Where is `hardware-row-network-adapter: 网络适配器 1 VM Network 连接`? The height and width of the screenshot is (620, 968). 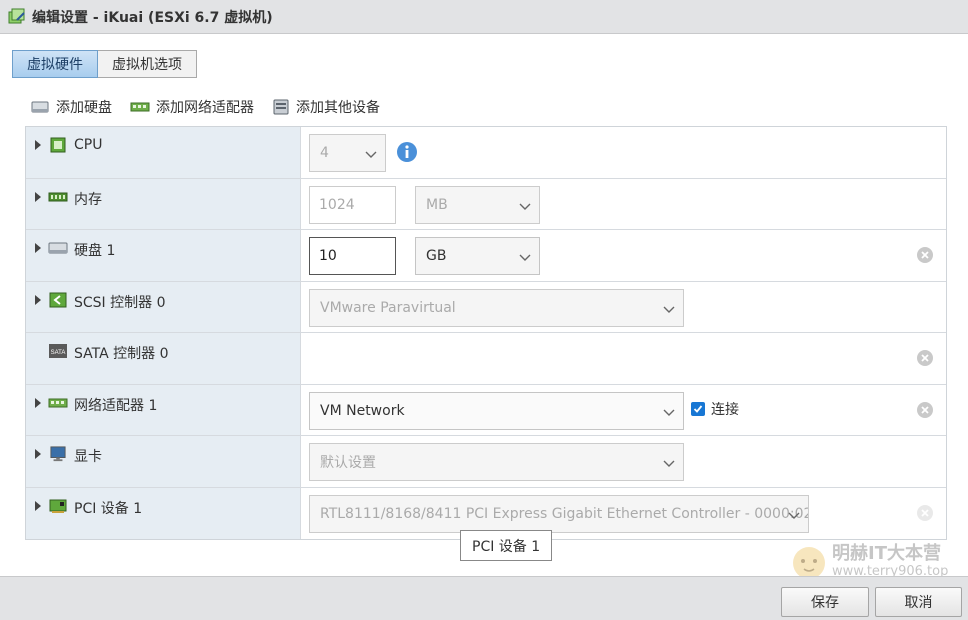 hardware-row-network-adapter: 网络适配器 1 VM Network 连接 is located at coordinates (486, 410).